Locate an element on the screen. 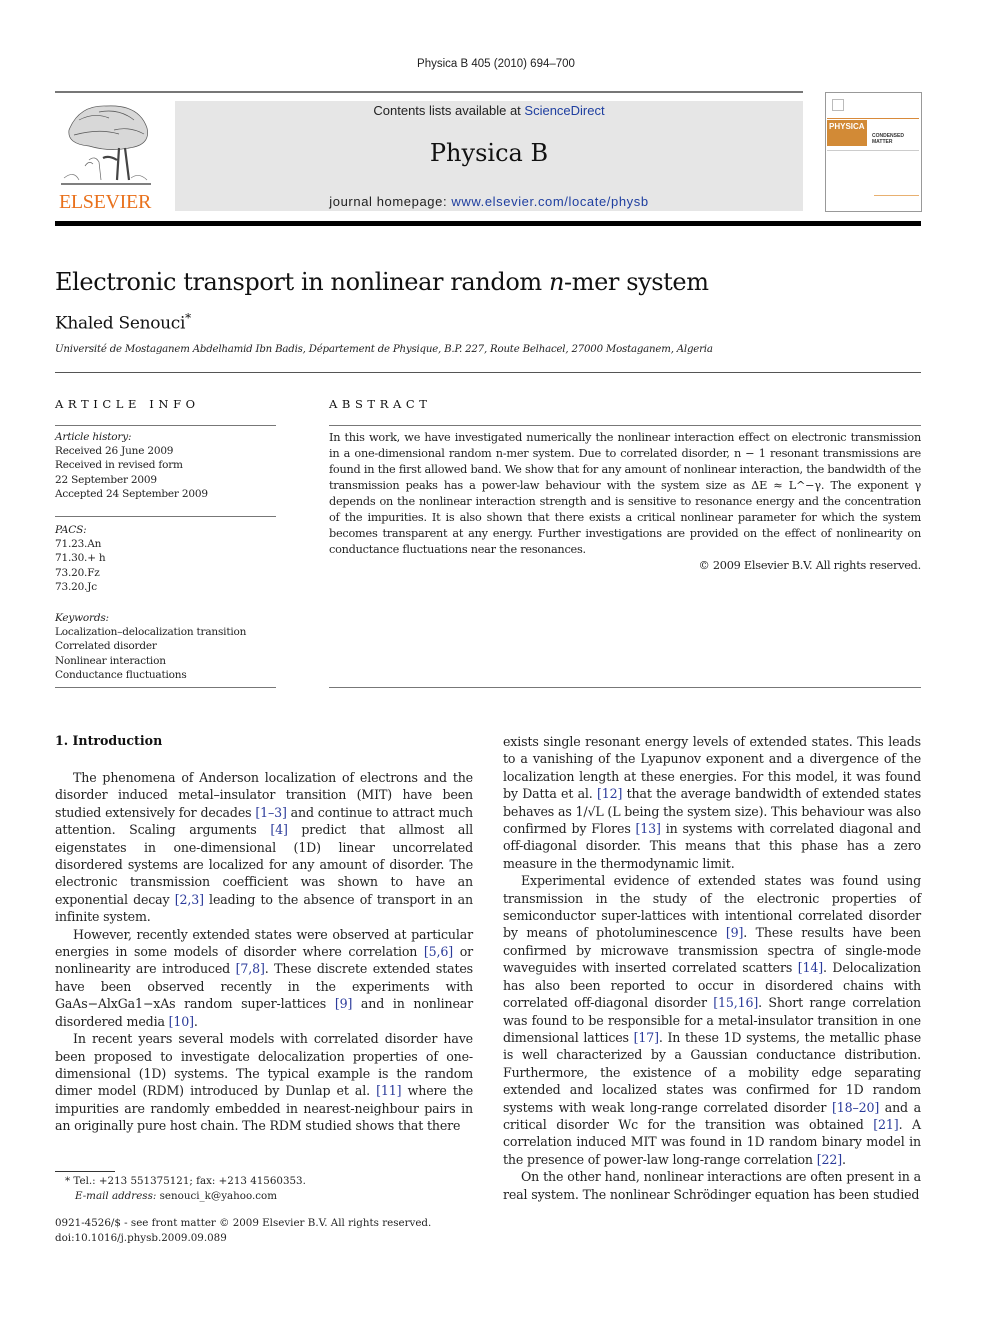 Image resolution: width=992 pixels, height=1323 pixels. section-heading: 1. Introduction is located at coordinates (109, 740).